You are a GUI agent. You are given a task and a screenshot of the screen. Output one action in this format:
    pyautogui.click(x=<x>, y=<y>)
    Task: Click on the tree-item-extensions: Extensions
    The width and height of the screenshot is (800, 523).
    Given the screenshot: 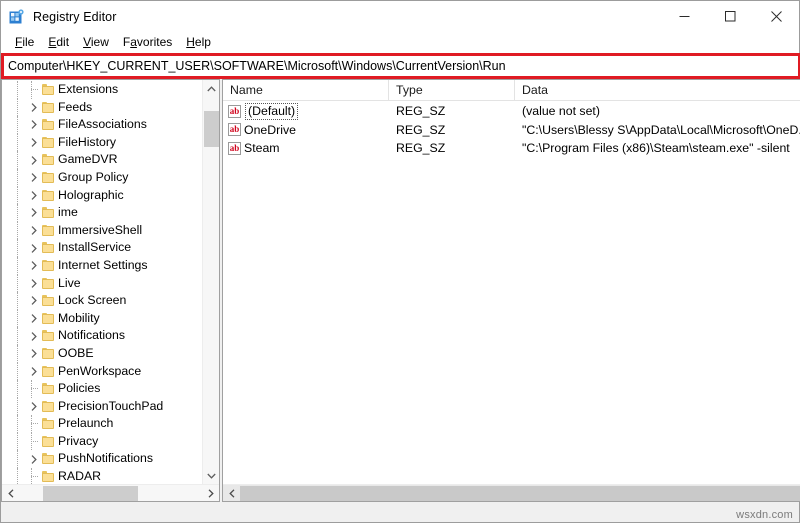 What is the action you would take?
    pyautogui.click(x=102, y=90)
    